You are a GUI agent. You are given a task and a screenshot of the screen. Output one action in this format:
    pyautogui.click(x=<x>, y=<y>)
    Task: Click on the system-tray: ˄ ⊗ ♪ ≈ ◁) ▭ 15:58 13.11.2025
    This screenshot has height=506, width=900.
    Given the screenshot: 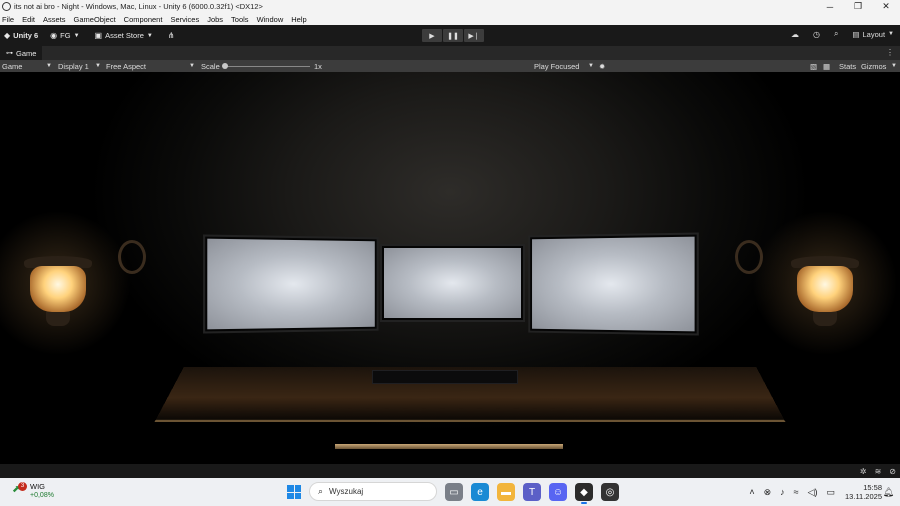 What is the action you would take?
    pyautogui.click(x=811, y=492)
    